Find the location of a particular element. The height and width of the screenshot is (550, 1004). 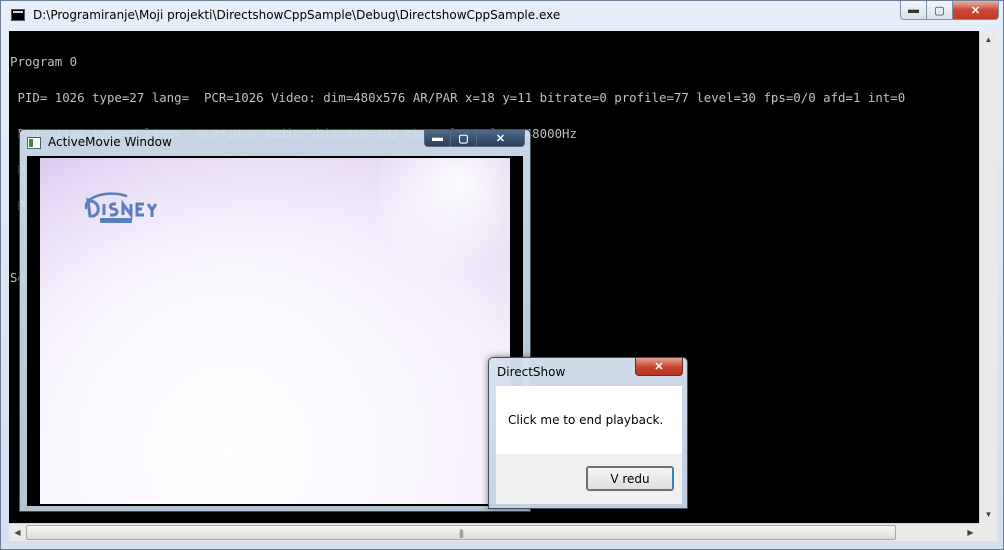

activemovie-maximize-button: ▢ is located at coordinates (464, 138).